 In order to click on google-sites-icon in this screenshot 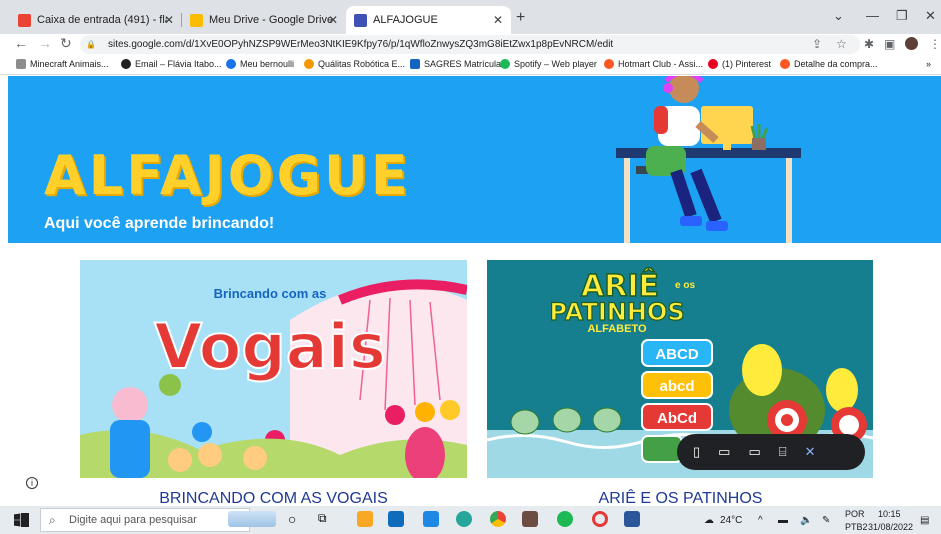, I will do `click(360, 20)`.